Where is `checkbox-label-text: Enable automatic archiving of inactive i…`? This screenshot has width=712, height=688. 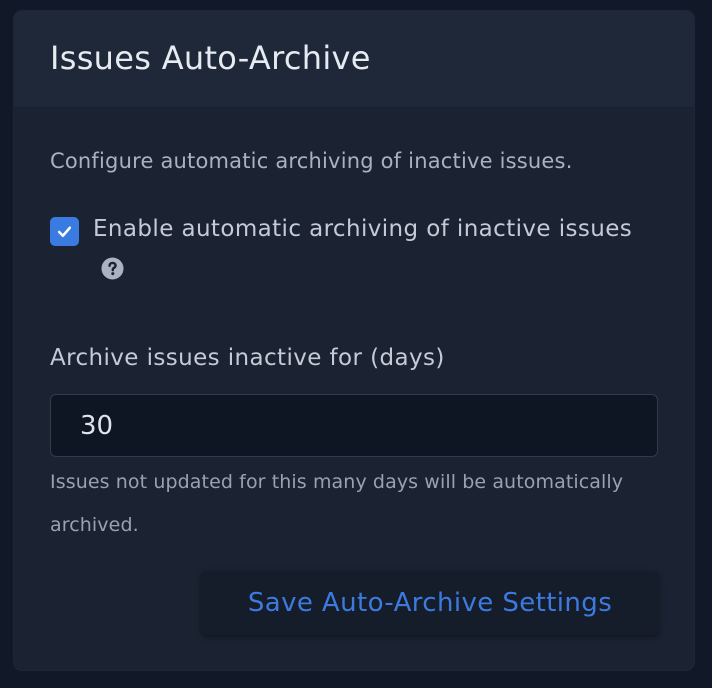 checkbox-label-text: Enable automatic archiving of inactive i… is located at coordinates (363, 229).